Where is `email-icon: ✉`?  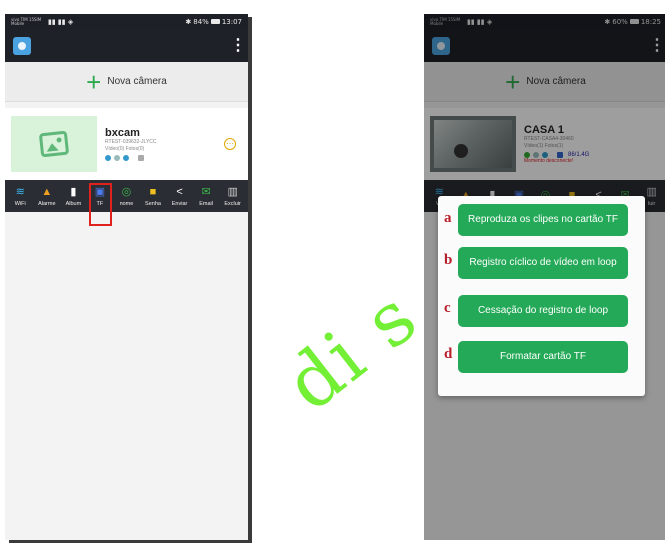
email-icon: ✉ is located at coordinates (206, 191).